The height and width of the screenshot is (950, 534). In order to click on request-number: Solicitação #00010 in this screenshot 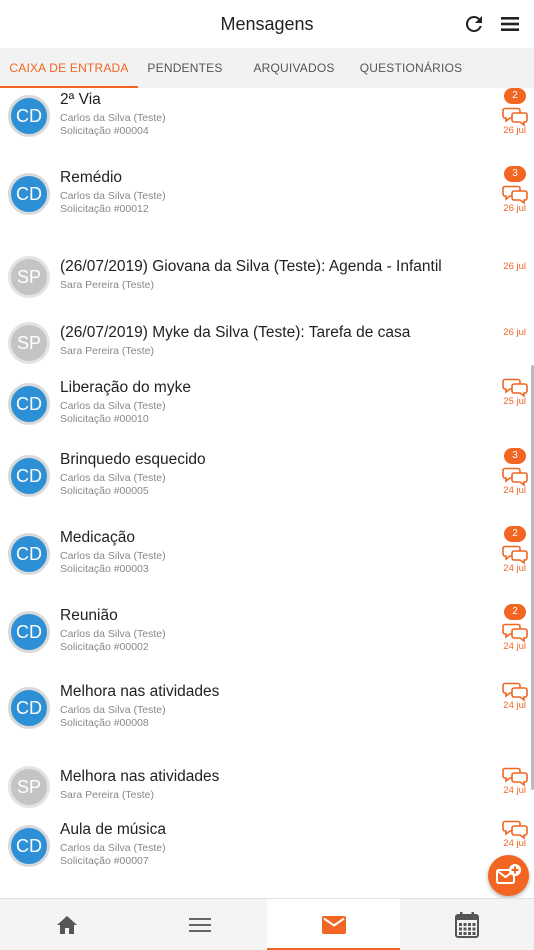, I will do `click(104, 419)`.